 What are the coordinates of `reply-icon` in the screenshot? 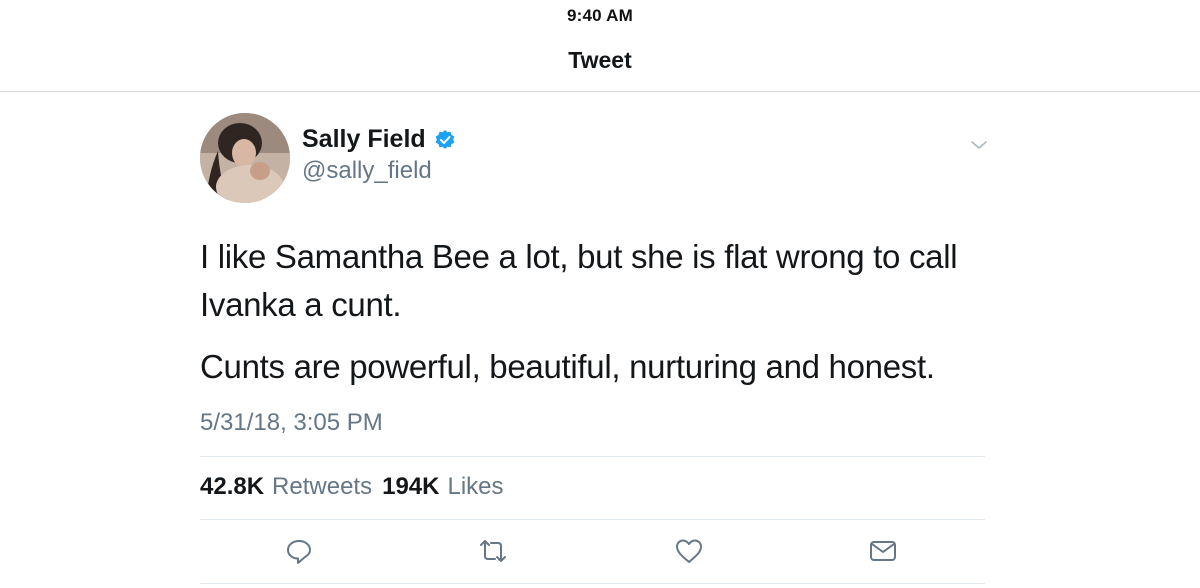 It's located at (299, 552).